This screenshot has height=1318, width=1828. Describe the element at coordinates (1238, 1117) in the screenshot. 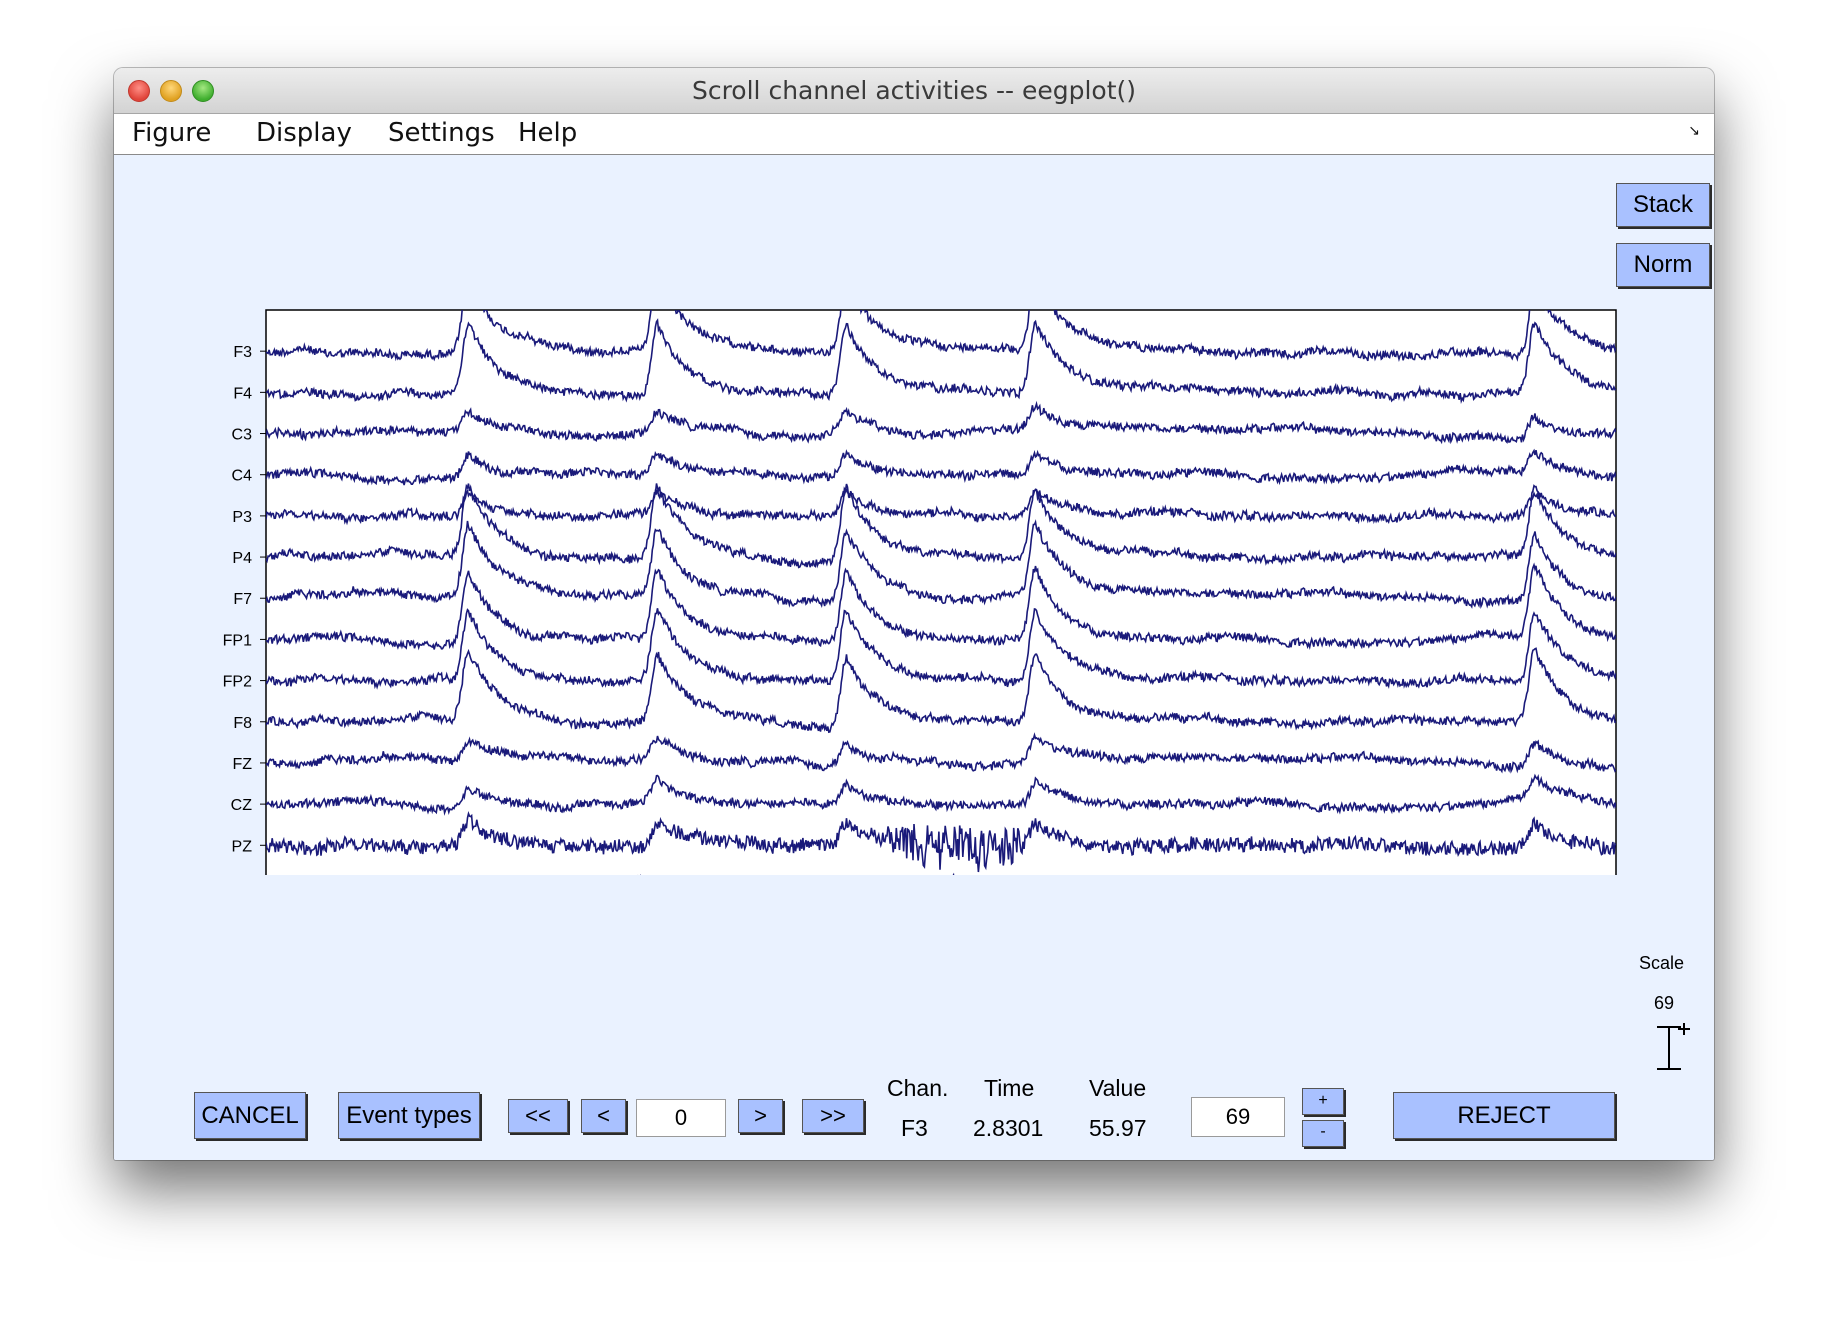

I see `scale-field` at that location.